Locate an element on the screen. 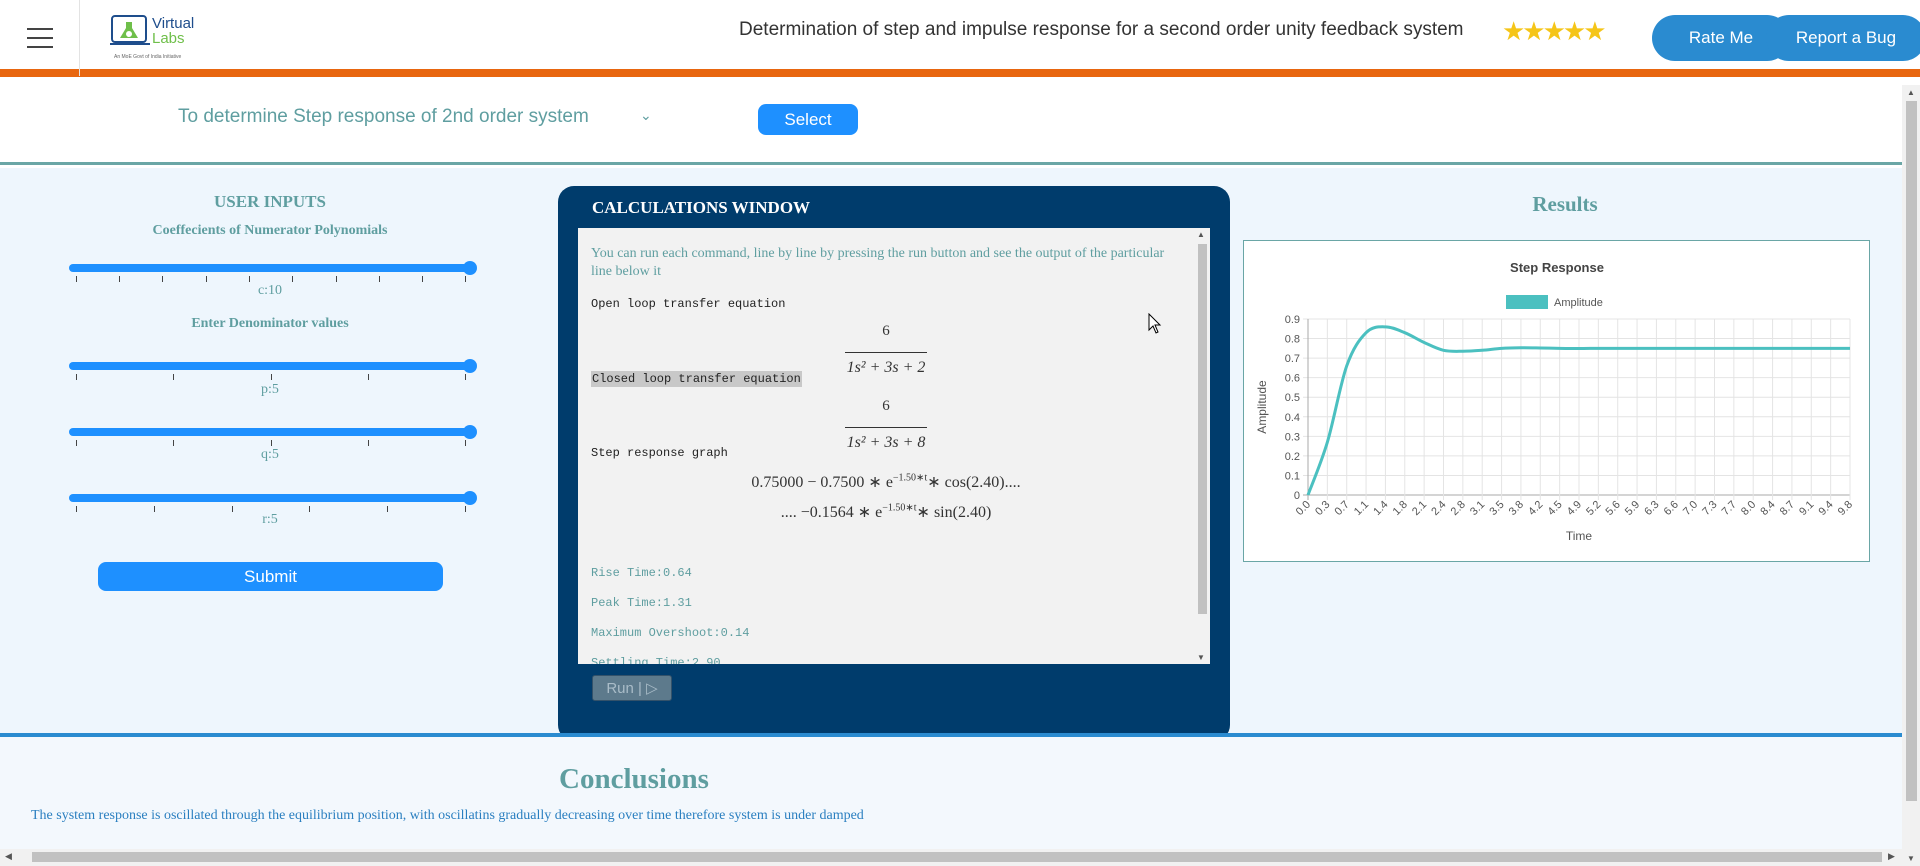  page-horizontal-scrollbar: ◀ ▶ is located at coordinates (951, 857).